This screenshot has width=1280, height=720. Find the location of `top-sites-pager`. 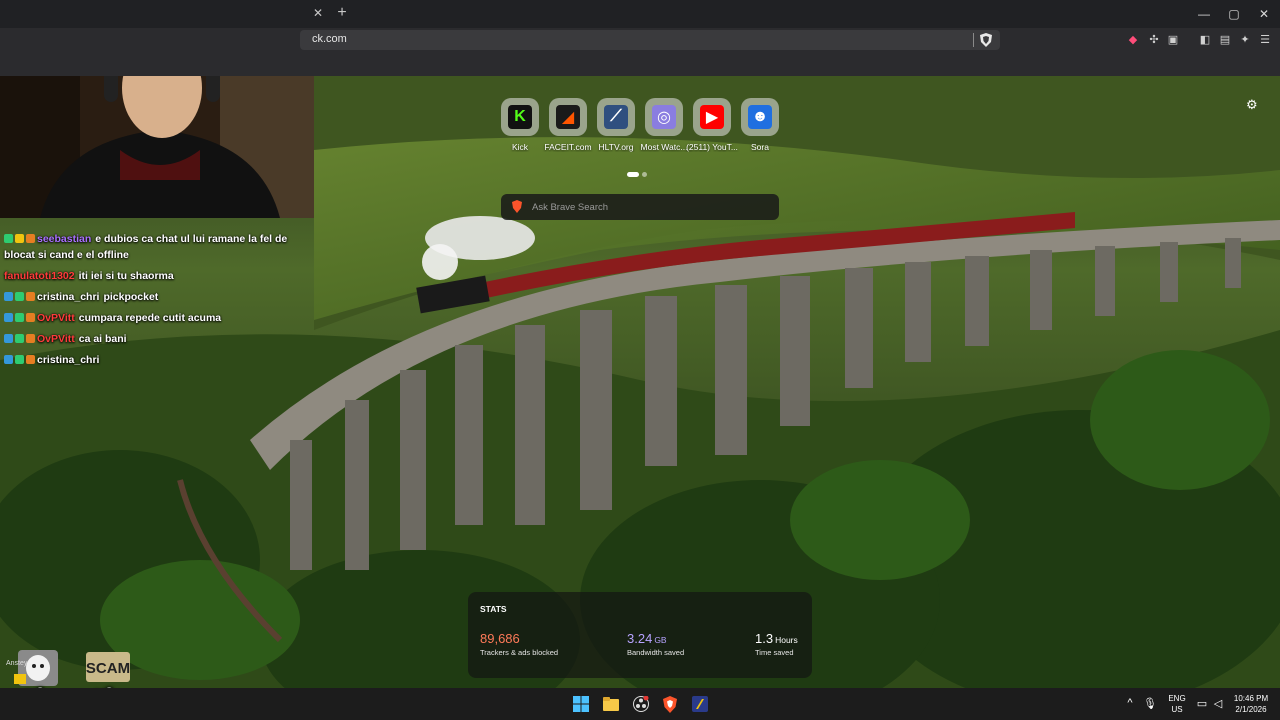

top-sites-pager is located at coordinates (638, 173).